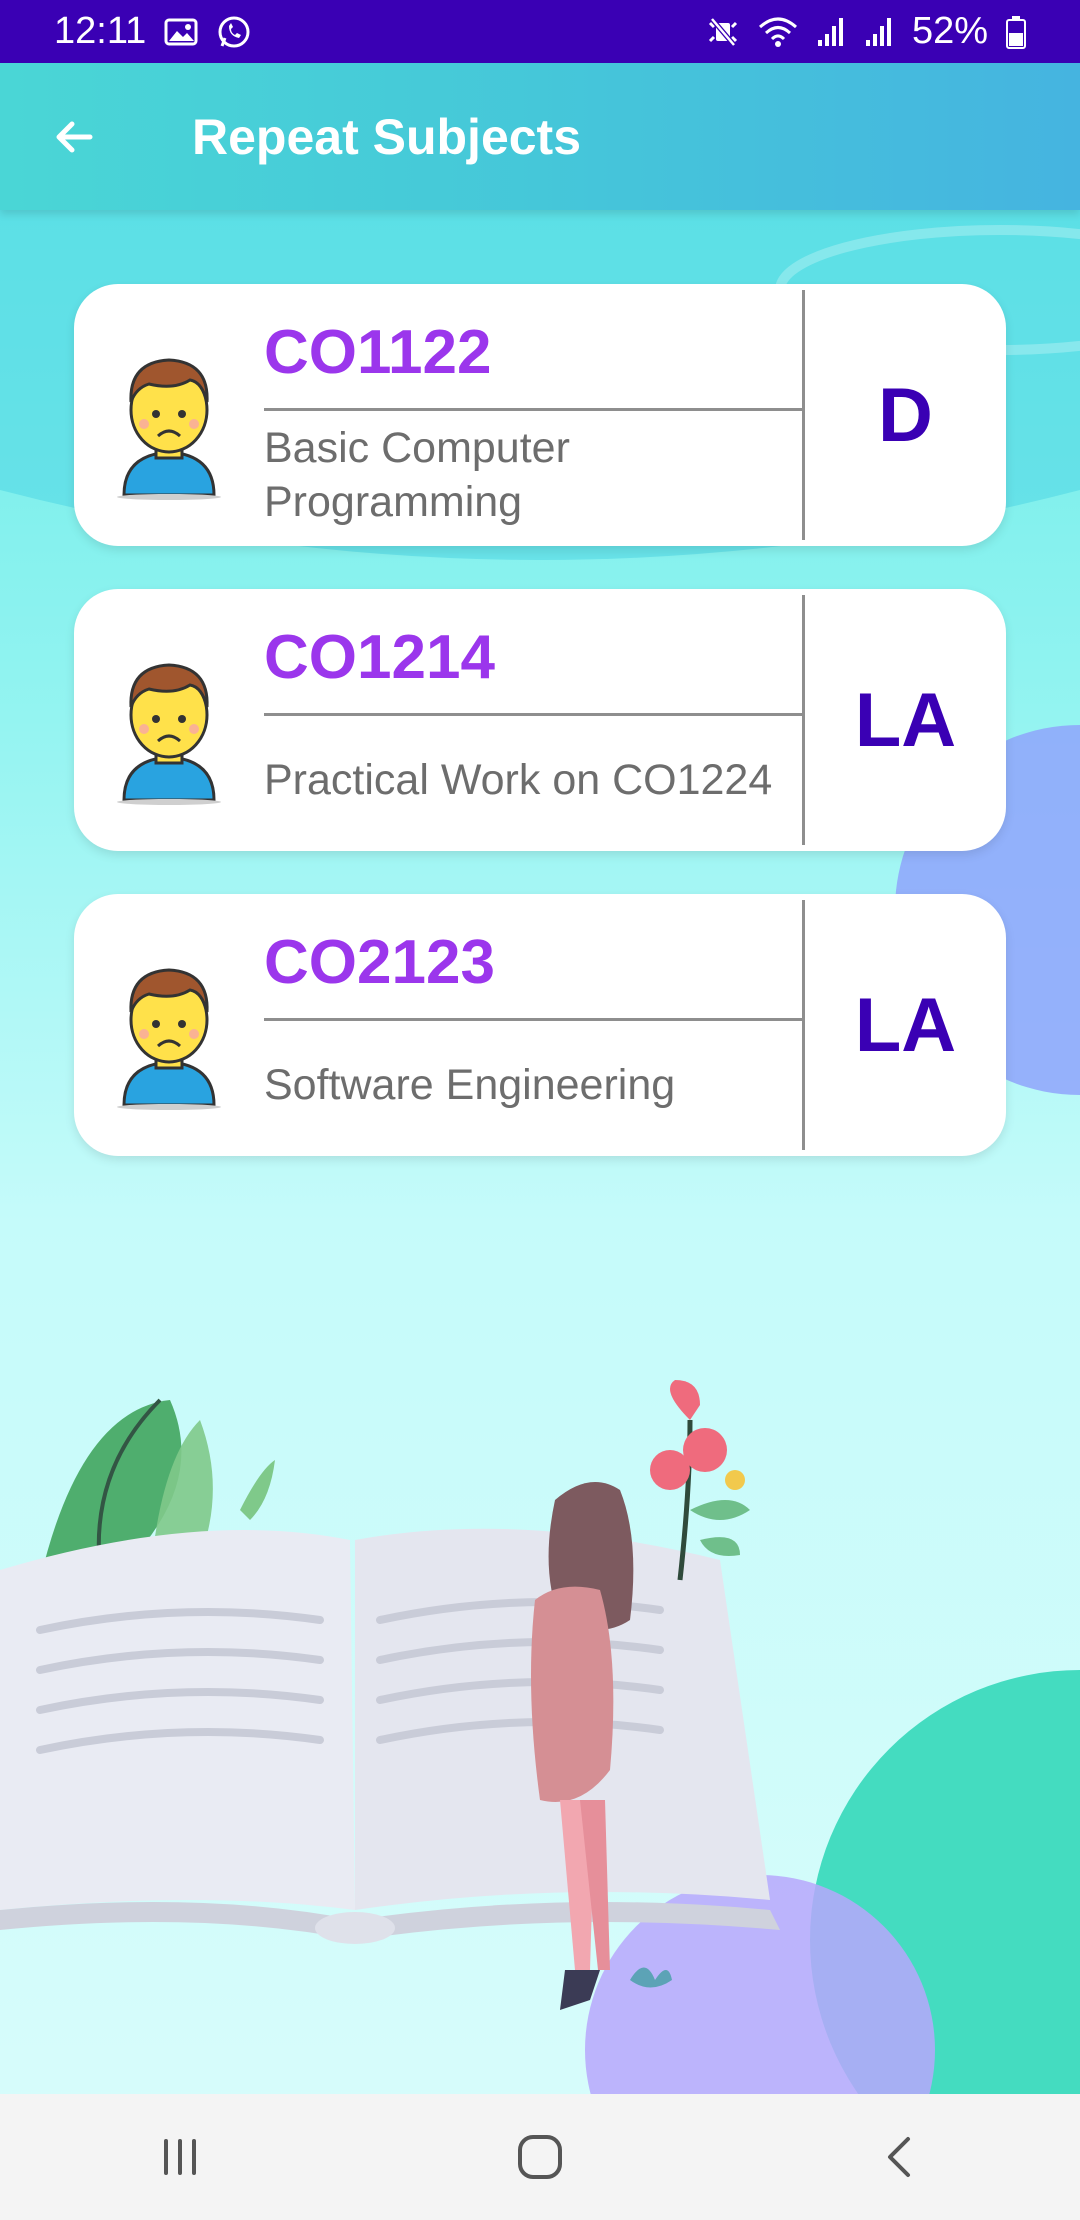 This screenshot has width=1080, height=2220. Describe the element at coordinates (181, 32) in the screenshot. I see `image-icon` at that location.